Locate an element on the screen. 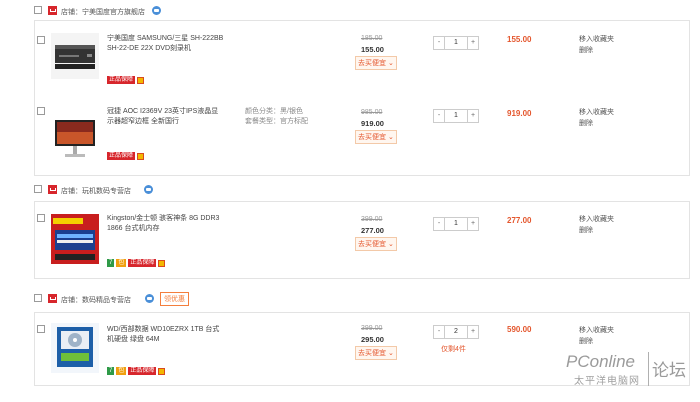  current-price: 155.00 is located at coordinates (372, 49).